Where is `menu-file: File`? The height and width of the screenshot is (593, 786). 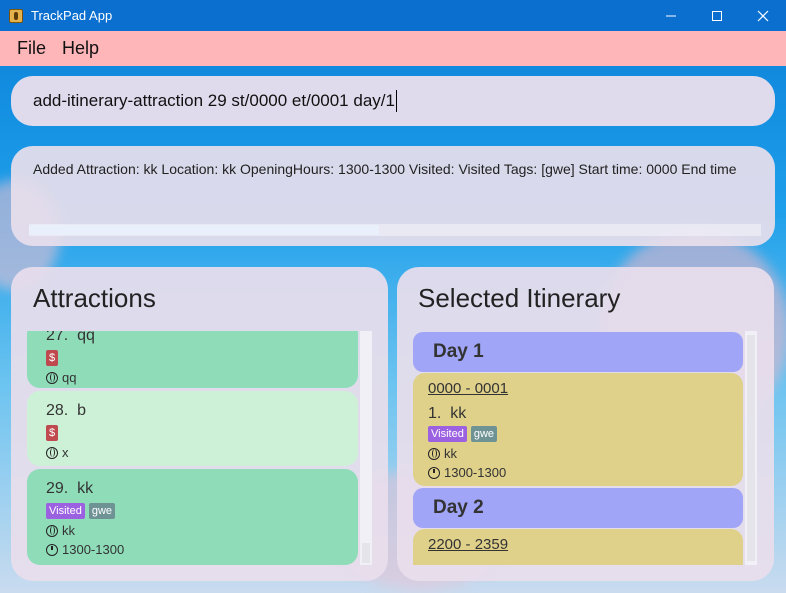 menu-file: File is located at coordinates (31, 48).